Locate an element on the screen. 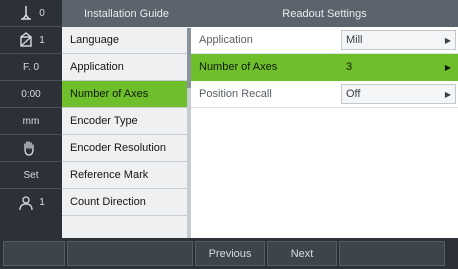  next-label: Next is located at coordinates (302, 253).